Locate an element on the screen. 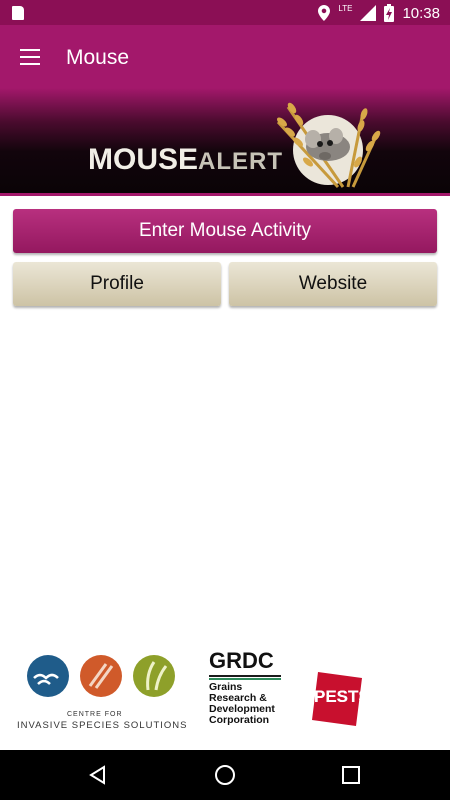 This screenshot has height=800, width=450. clock: 10:38 is located at coordinates (421, 13).